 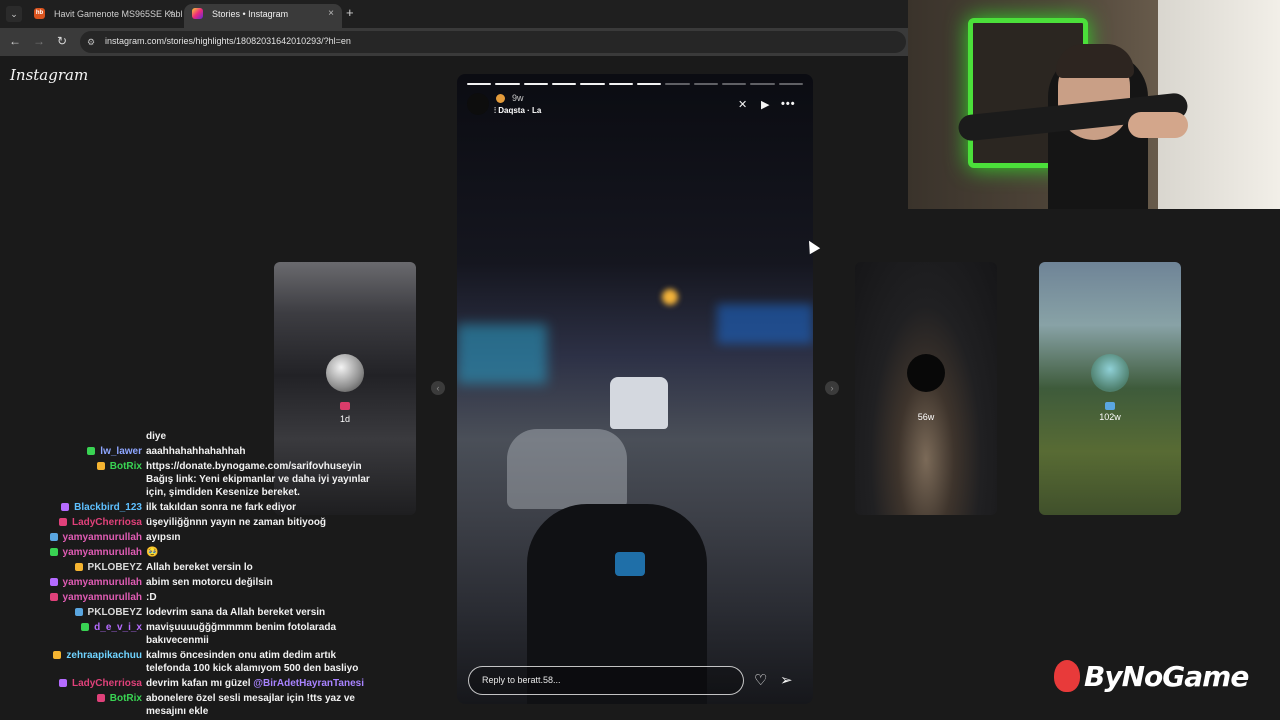 I want to click on send-icon: ➢, so click(x=786, y=680).